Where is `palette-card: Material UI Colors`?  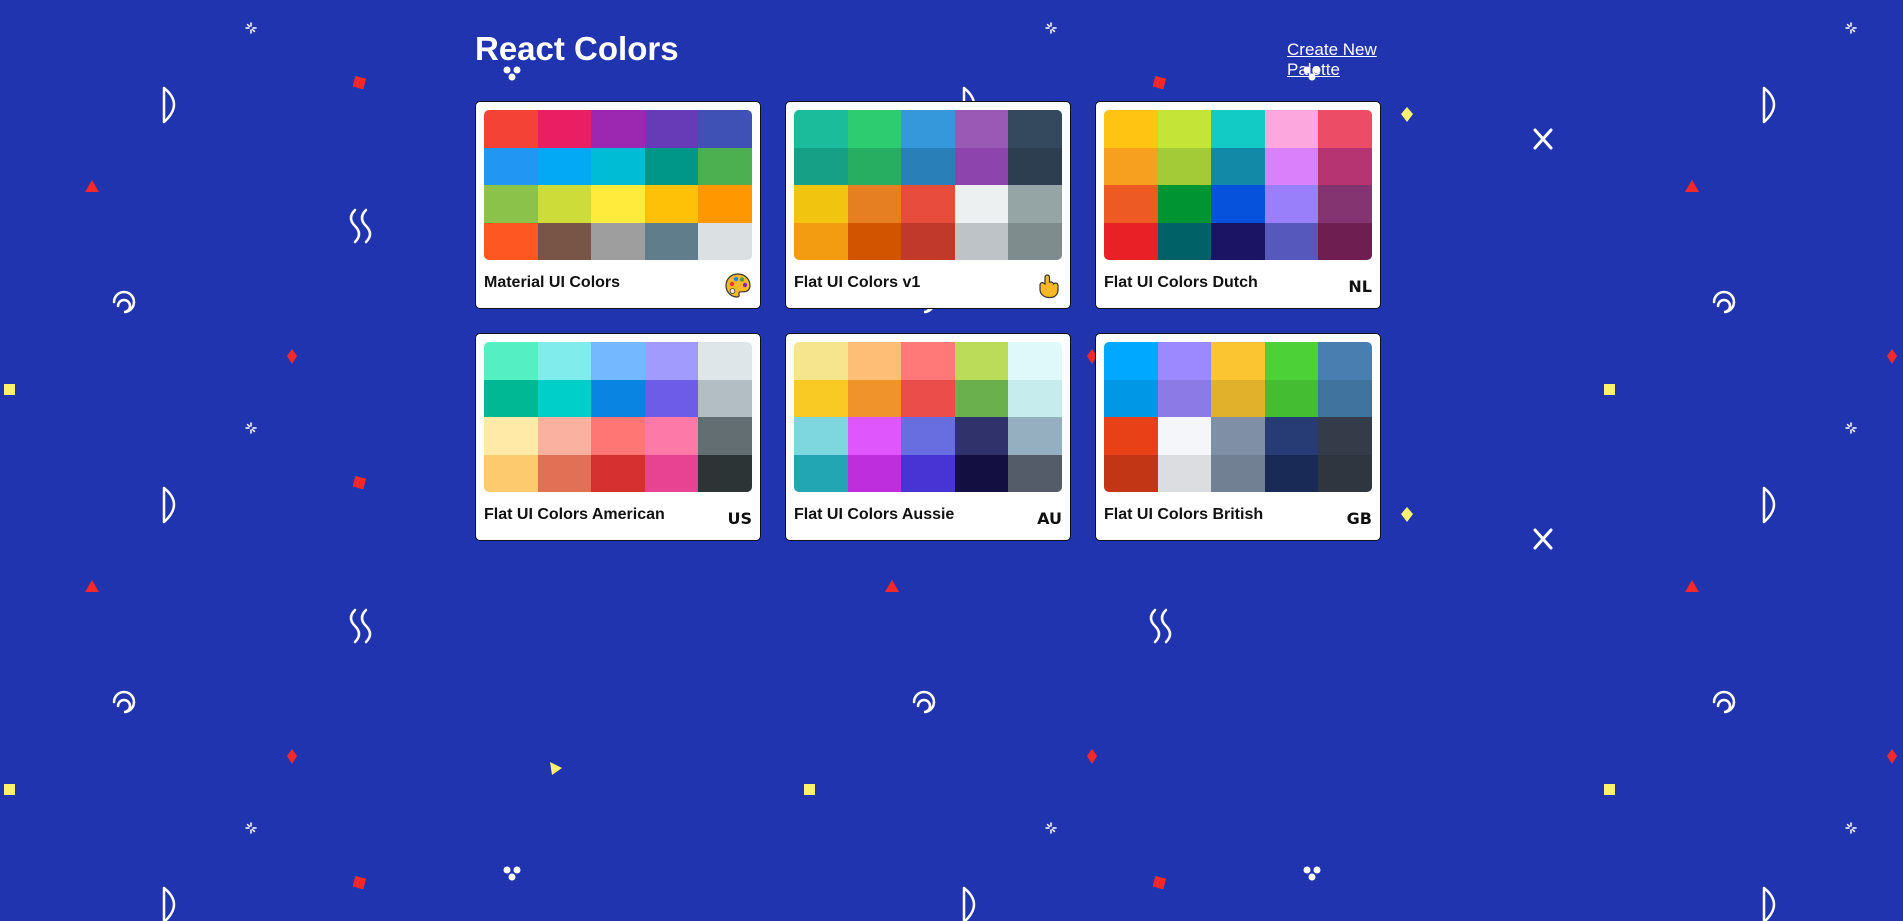
palette-card: Material UI Colors is located at coordinates (618, 205).